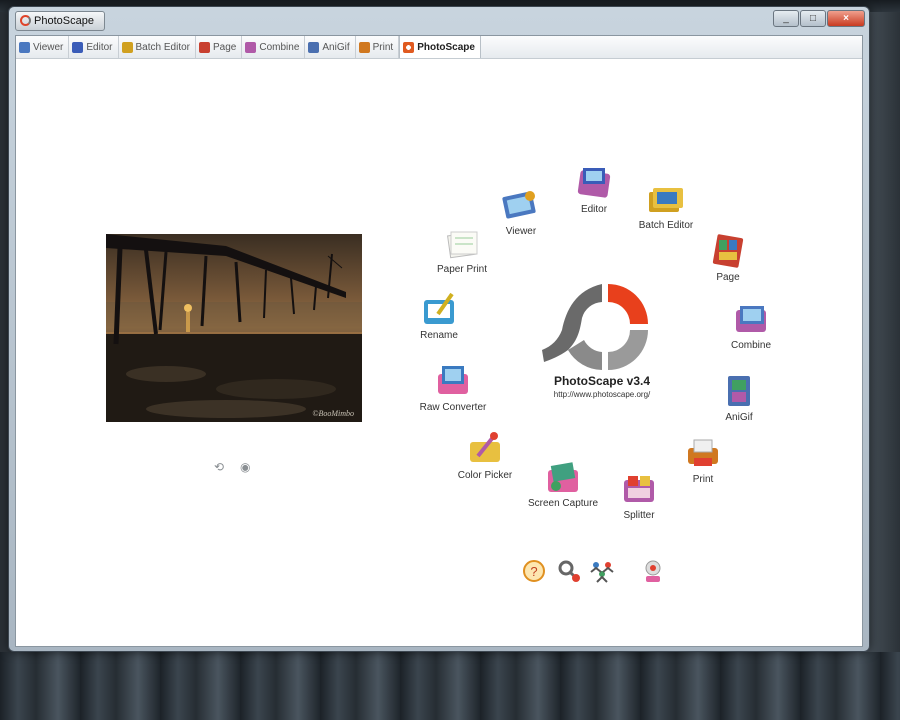 This screenshot has width=900, height=720. Describe the element at coordinates (519, 205) in the screenshot. I see `viewer-icon` at that location.